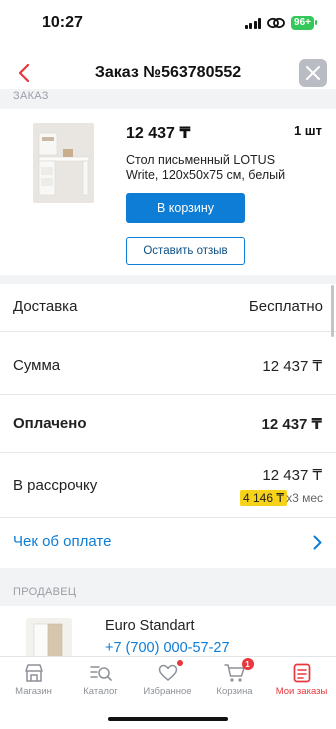 Image resolution: width=336 pixels, height=729 pixels. I want to click on seller-section-label: ПРОДАВЕЦ, so click(45, 592).